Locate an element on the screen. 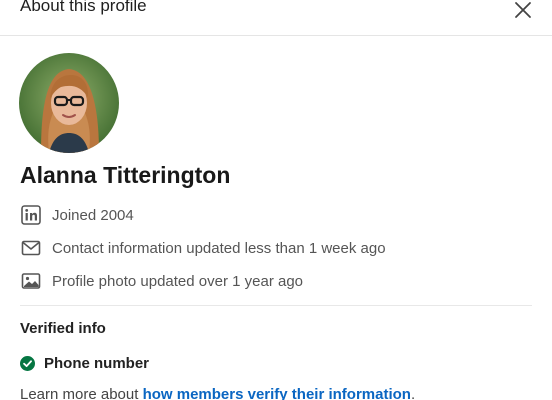 The image size is (552, 400). close-button is located at coordinates (523, 12).